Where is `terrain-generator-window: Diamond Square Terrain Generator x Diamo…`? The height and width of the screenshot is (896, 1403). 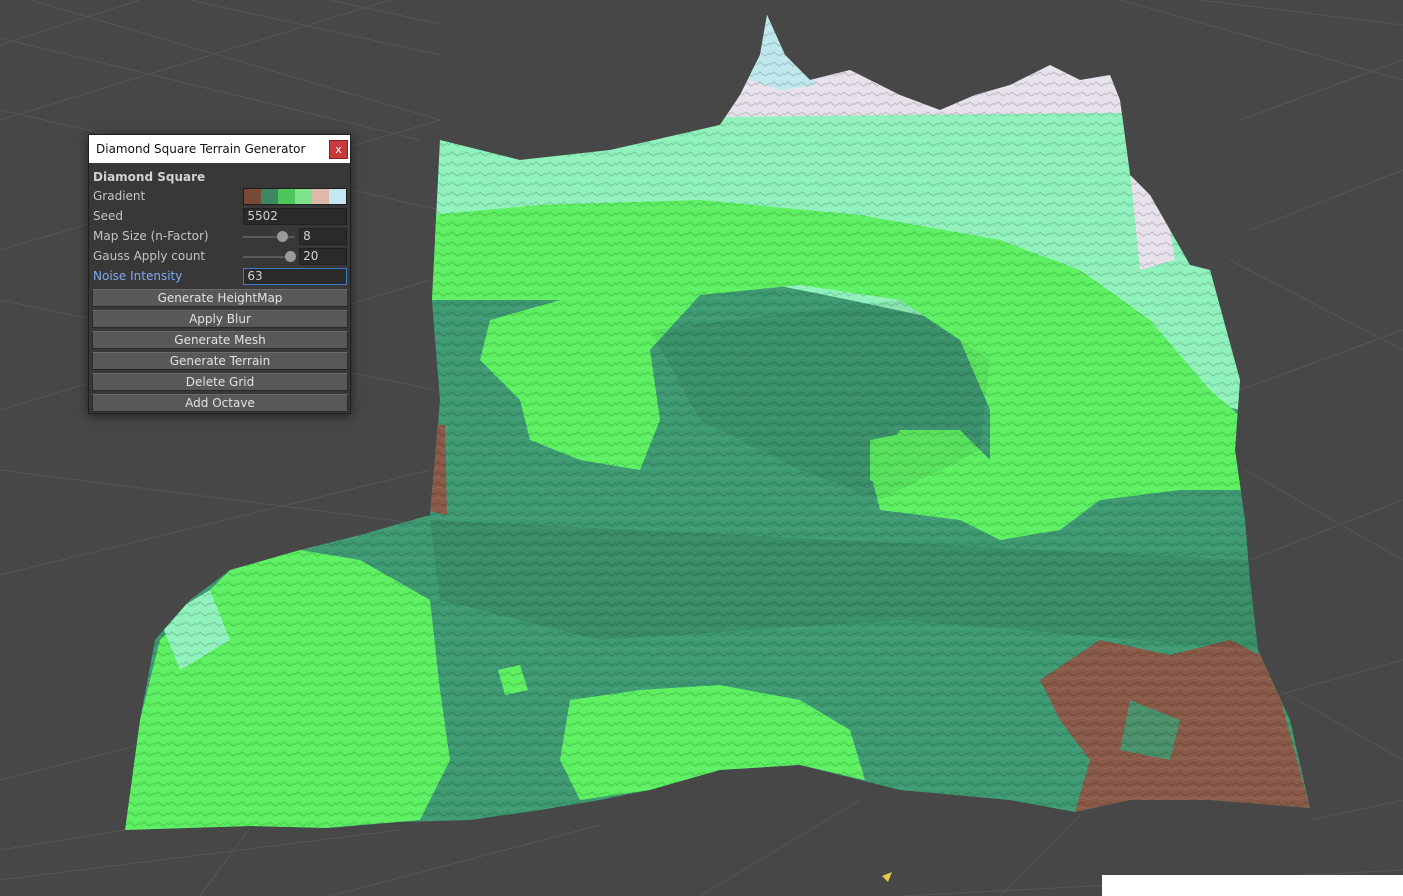
terrain-generator-window: Diamond Square Terrain Generator x Diamo… is located at coordinates (219, 274).